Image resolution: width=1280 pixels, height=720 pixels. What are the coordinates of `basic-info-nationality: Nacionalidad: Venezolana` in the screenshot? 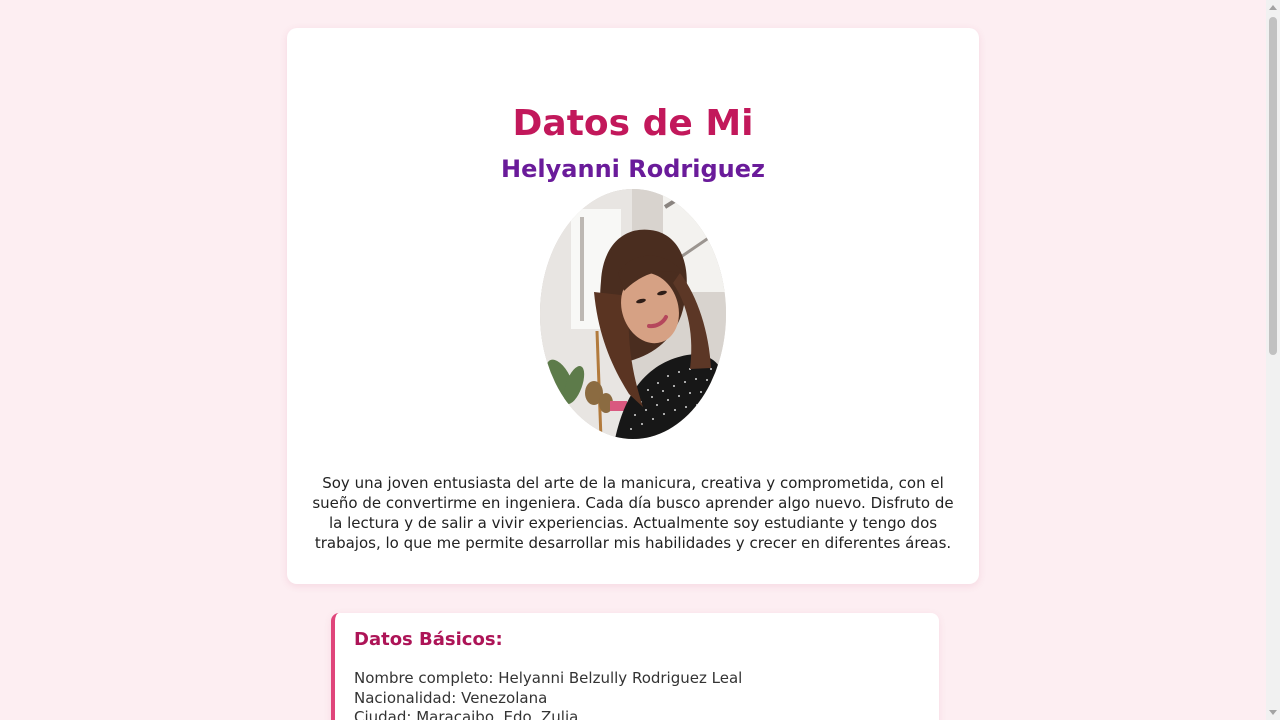 It's located at (451, 698).